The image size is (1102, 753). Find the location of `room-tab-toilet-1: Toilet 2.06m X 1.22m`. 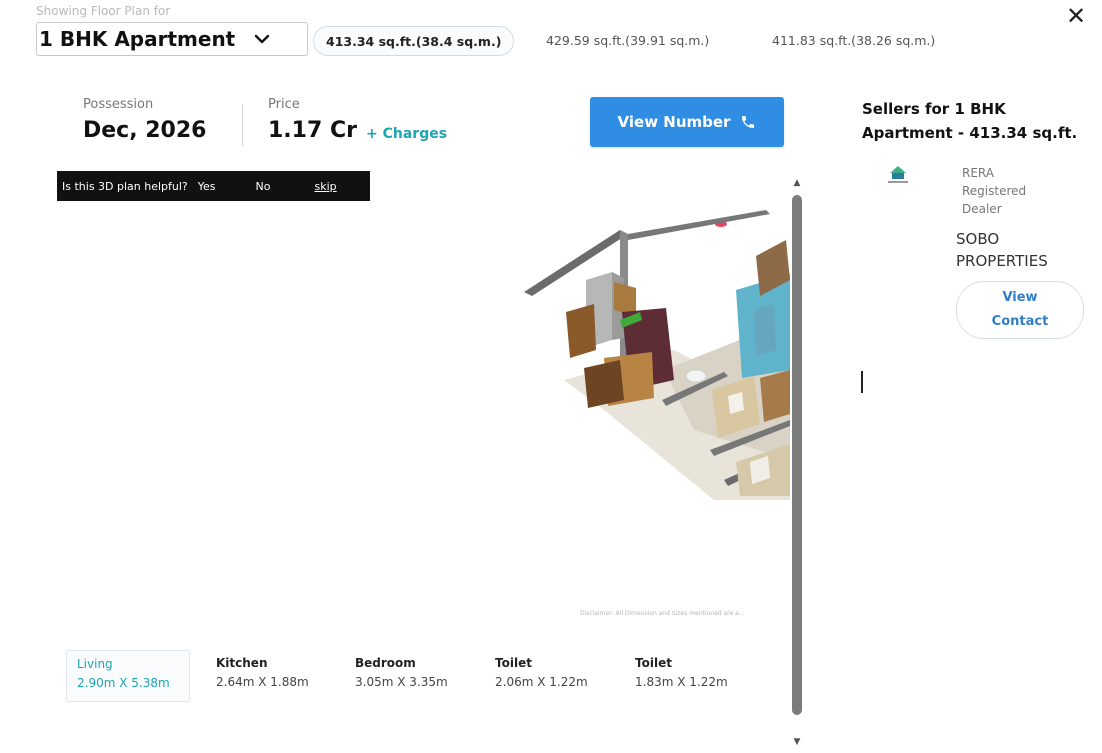

room-tab-toilet-1: Toilet 2.06m X 1.22m is located at coordinates (548, 675).